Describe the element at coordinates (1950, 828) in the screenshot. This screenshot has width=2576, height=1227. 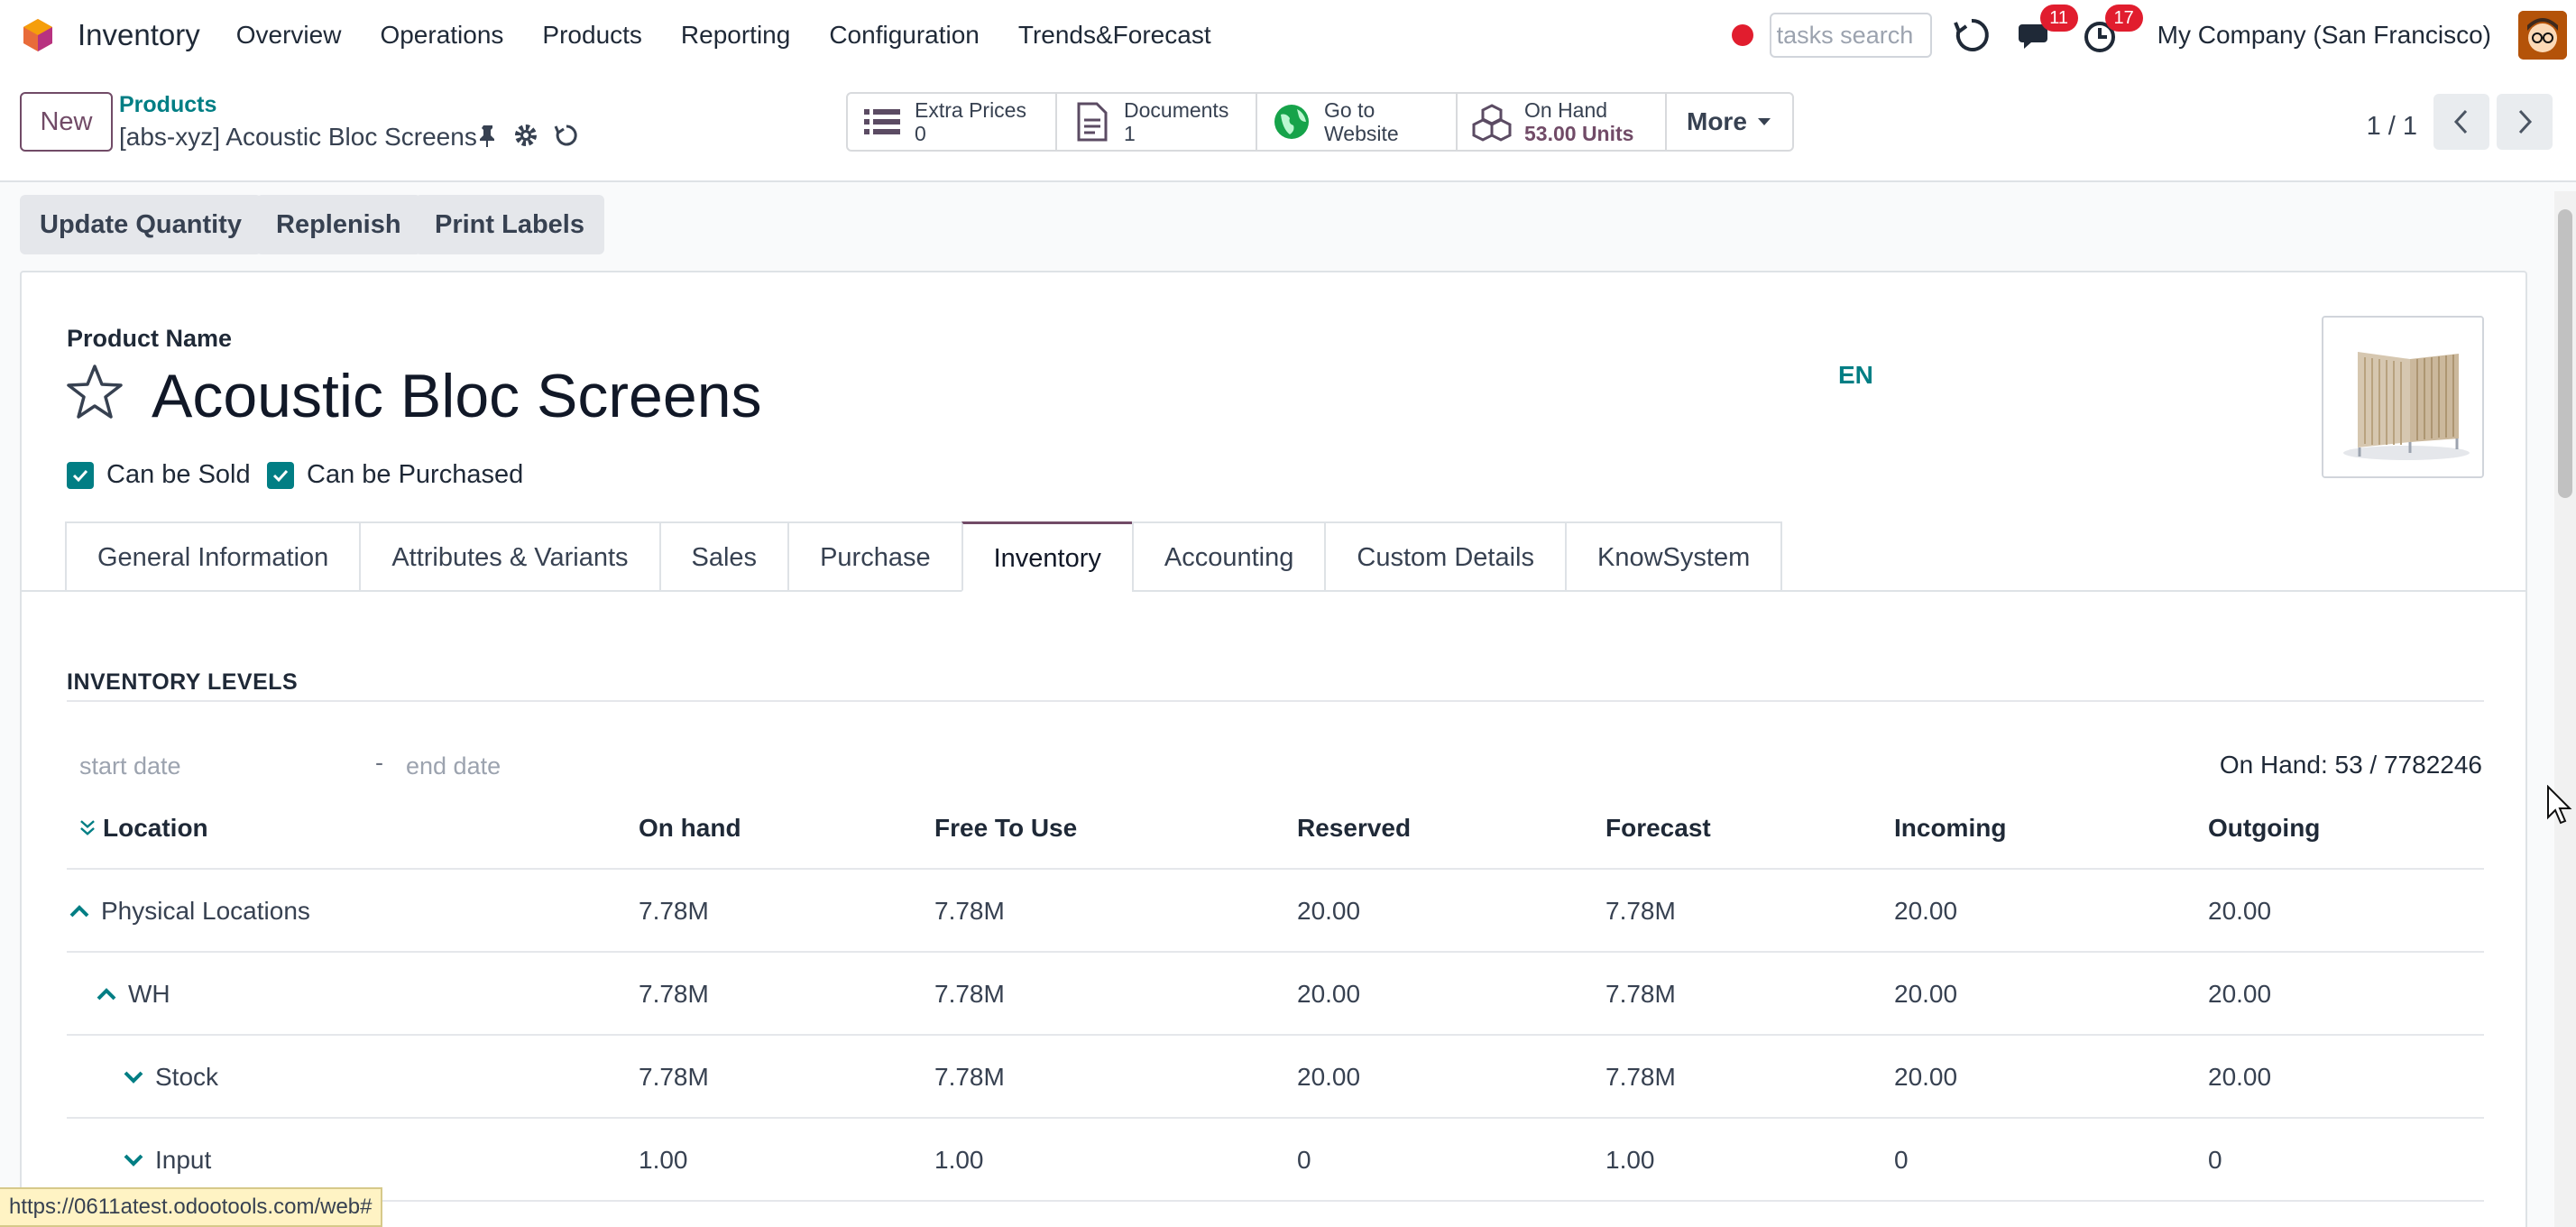
I see `column-incoming: Incoming` at that location.